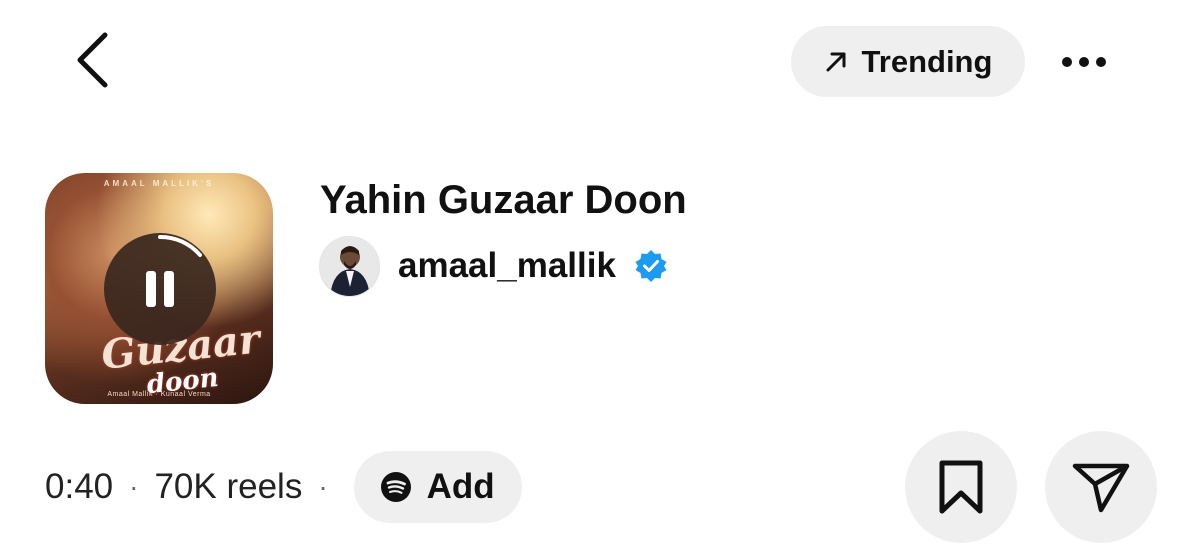 The image size is (1200, 559). I want to click on artist-avatar-image, so click(349, 266).